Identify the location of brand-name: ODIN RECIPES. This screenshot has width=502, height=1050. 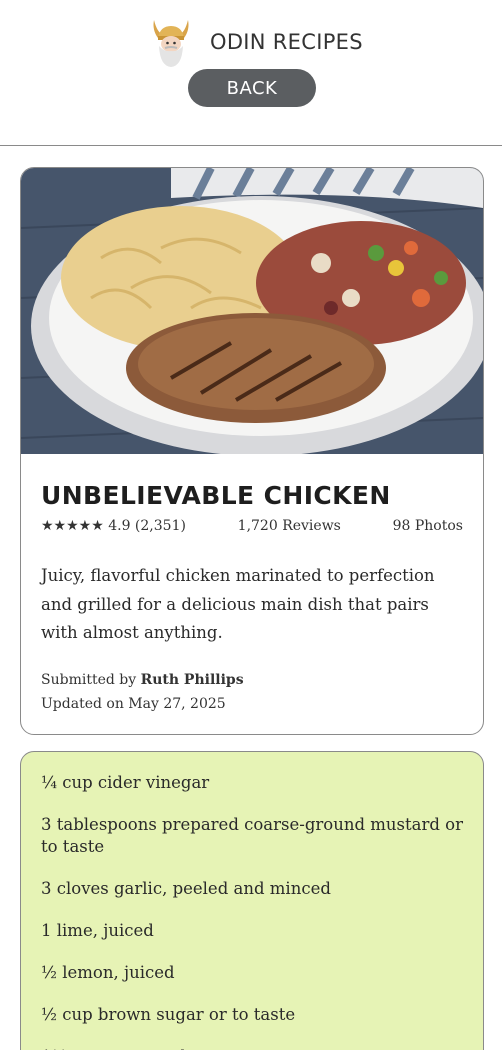
(286, 42).